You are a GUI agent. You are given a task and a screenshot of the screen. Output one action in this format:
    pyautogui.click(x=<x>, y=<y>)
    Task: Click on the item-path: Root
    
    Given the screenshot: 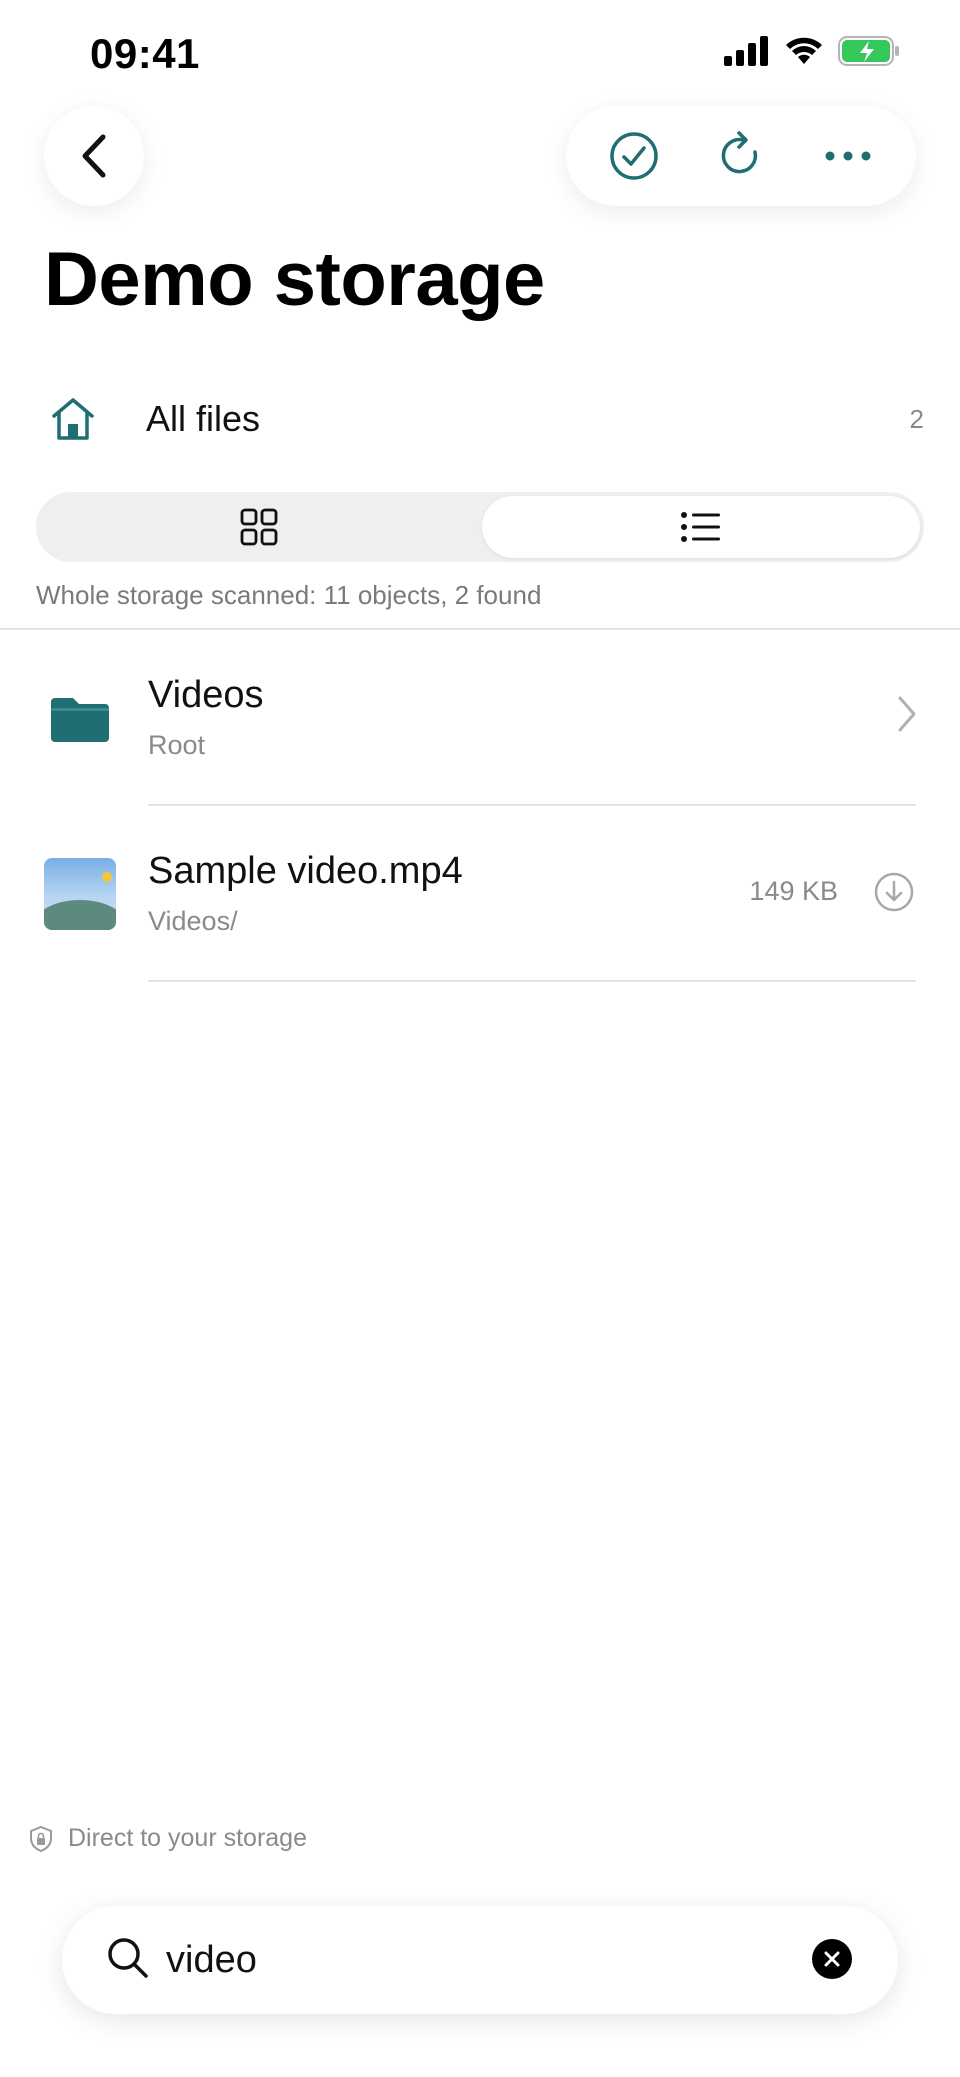 What is the action you would take?
    pyautogui.click(x=177, y=745)
    